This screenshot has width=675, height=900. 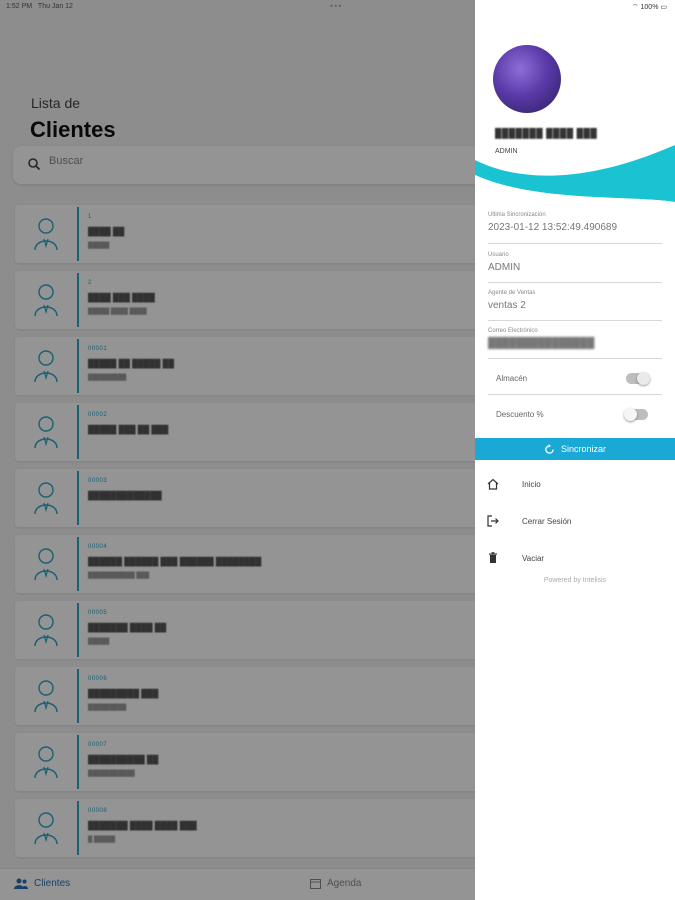 What do you see at coordinates (531, 484) in the screenshot?
I see `menu-item-inicio-label: Inicio` at bounding box center [531, 484].